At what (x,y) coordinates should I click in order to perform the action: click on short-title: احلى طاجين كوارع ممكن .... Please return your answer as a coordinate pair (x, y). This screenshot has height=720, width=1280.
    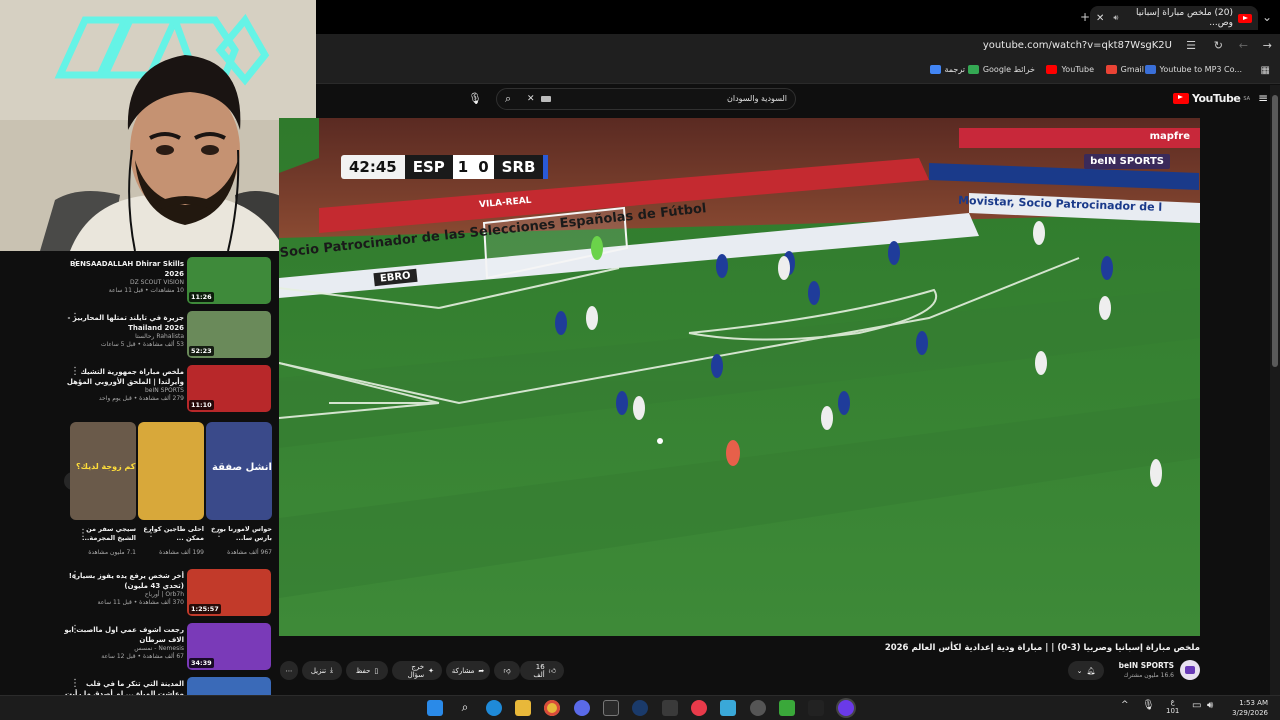
    Looking at the image, I should click on (171, 534).